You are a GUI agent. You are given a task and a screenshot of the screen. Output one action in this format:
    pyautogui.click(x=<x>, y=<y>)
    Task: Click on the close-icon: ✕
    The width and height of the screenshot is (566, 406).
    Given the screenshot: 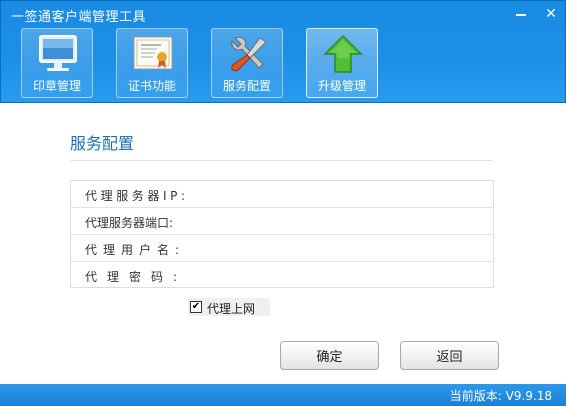 What is the action you would take?
    pyautogui.click(x=551, y=14)
    